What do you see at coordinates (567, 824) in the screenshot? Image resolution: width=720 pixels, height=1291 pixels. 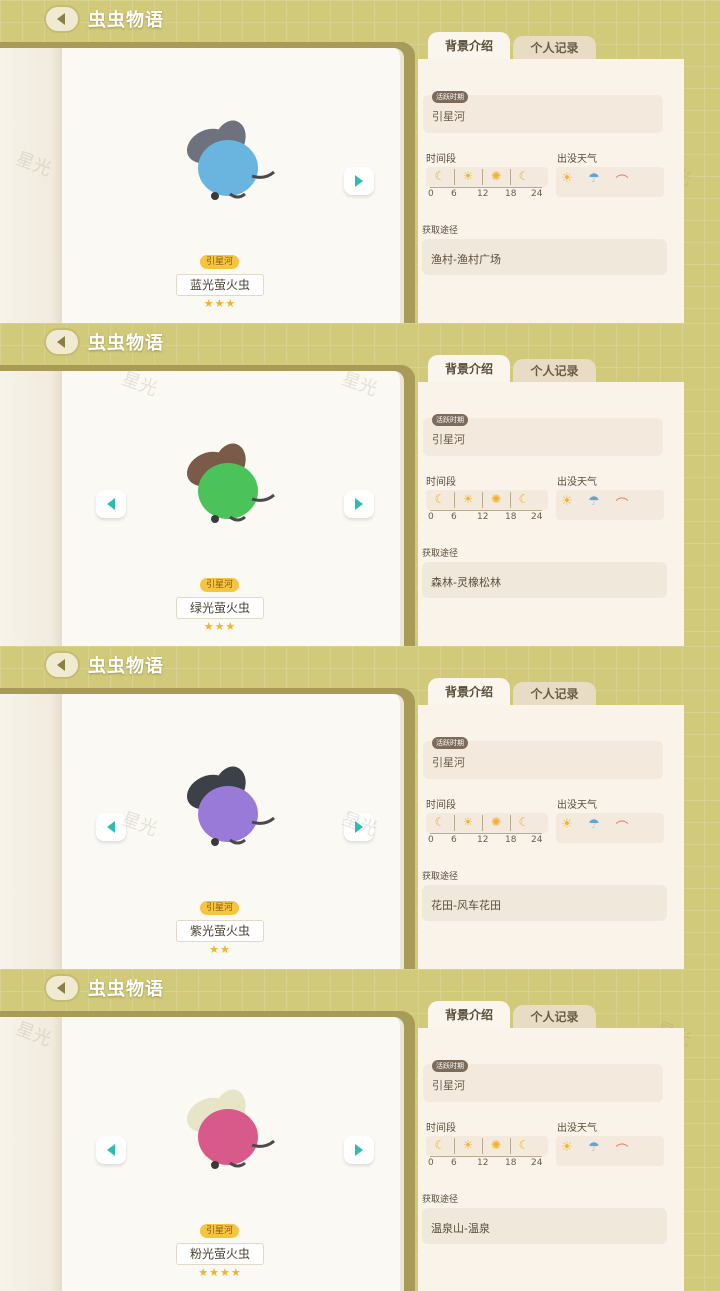 I see `sun-icon: ☀` at bounding box center [567, 824].